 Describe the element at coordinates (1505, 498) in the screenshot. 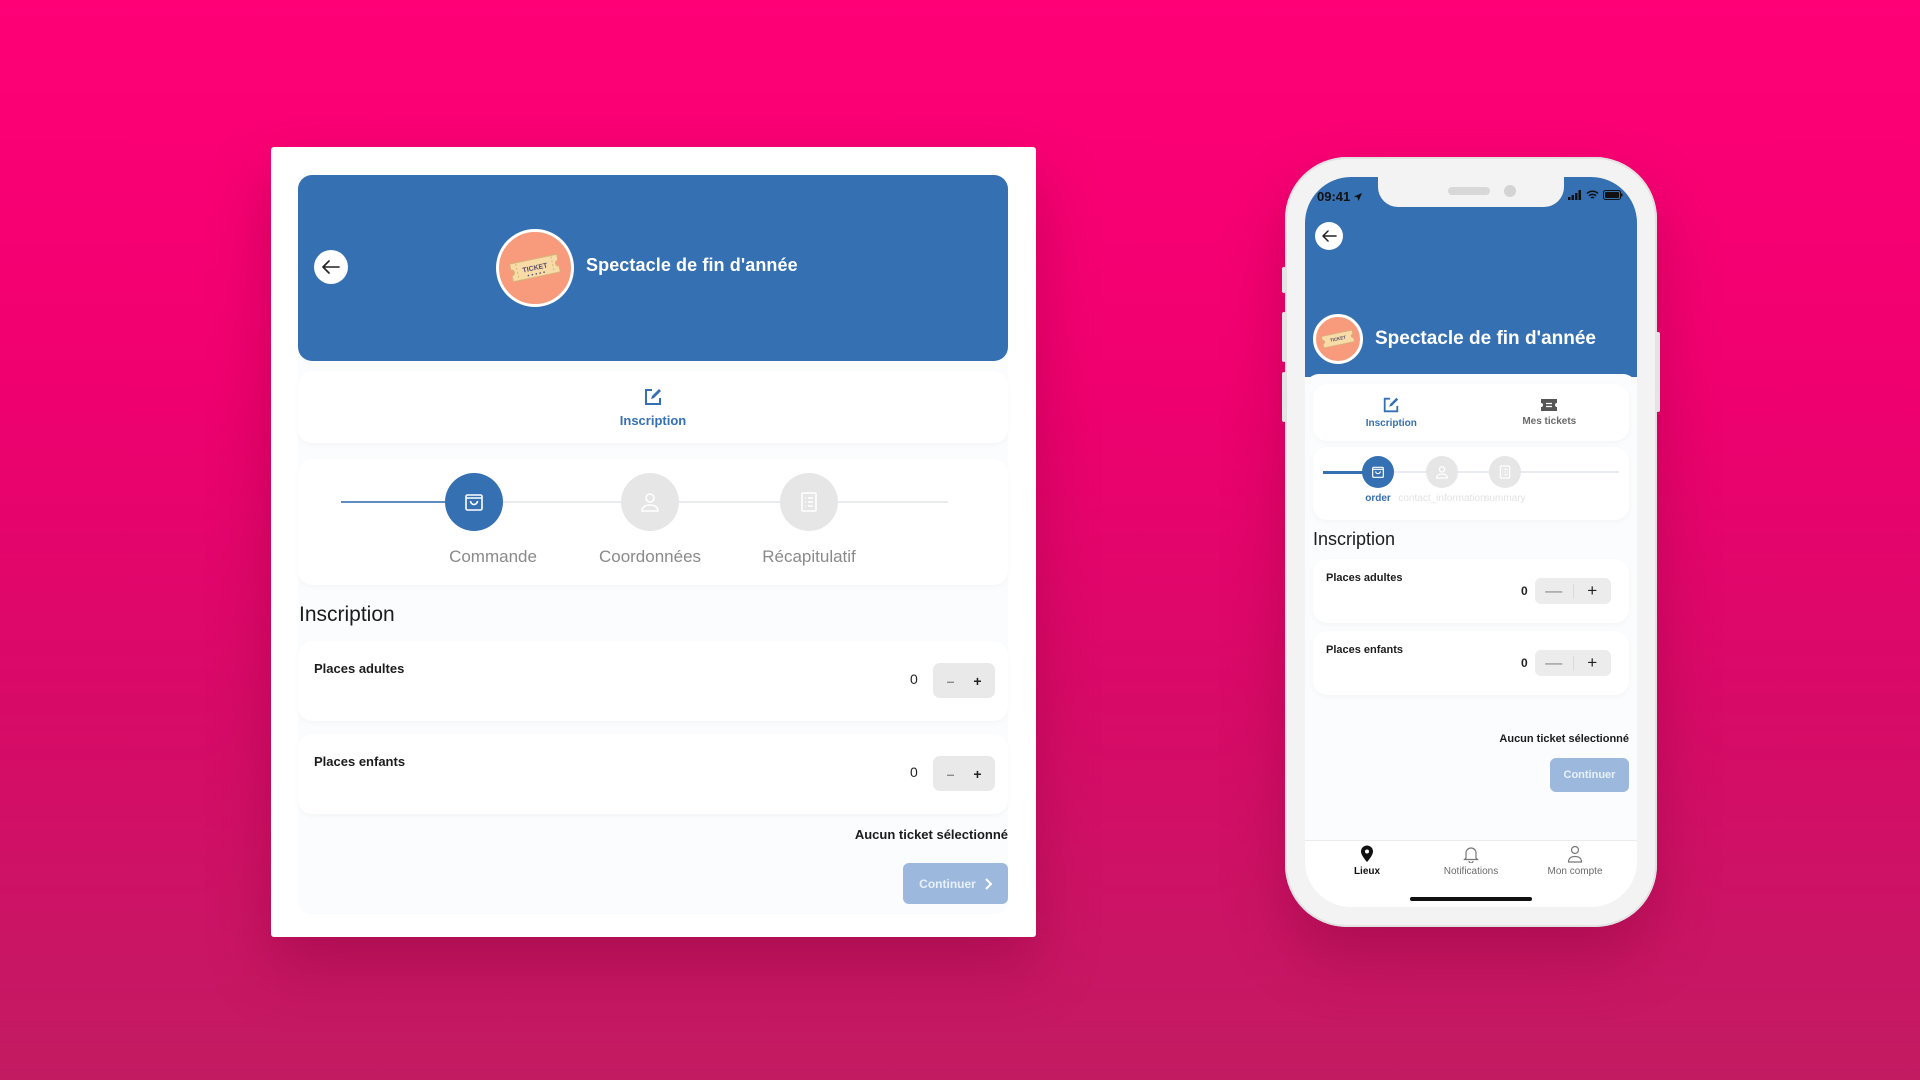

I see `step-label: summary` at that location.